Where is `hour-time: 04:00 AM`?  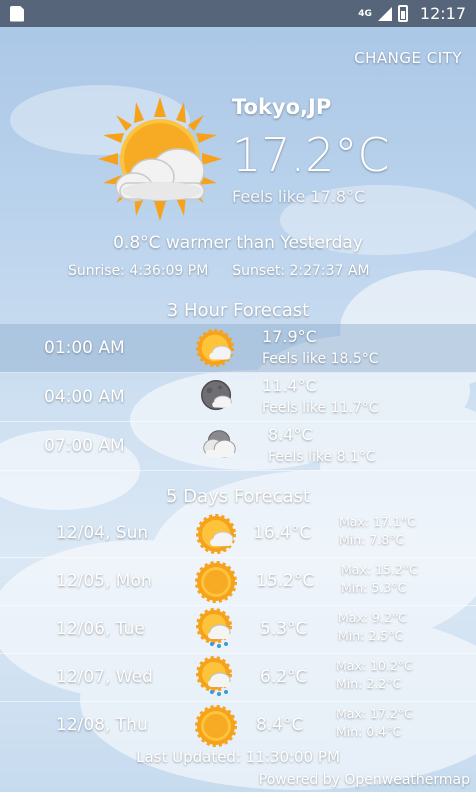
hour-time: 04:00 AM is located at coordinates (84, 397).